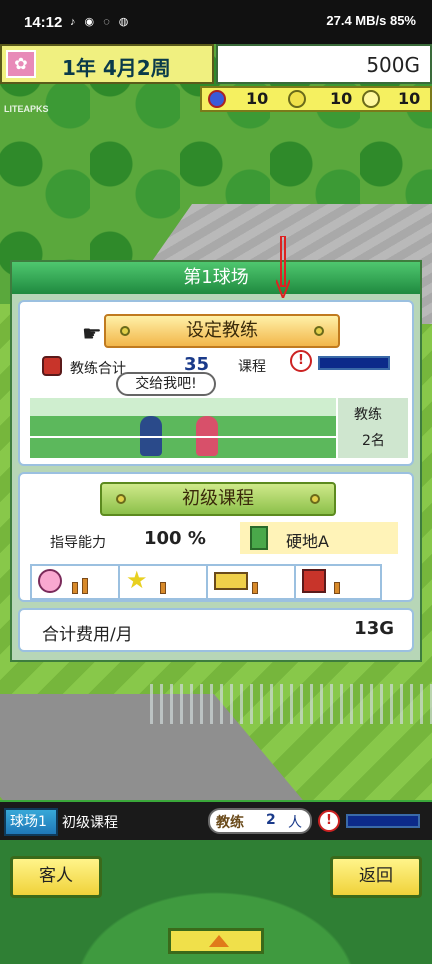  Describe the element at coordinates (257, 98) in the screenshot. I see `popularity-value: 10` at that location.